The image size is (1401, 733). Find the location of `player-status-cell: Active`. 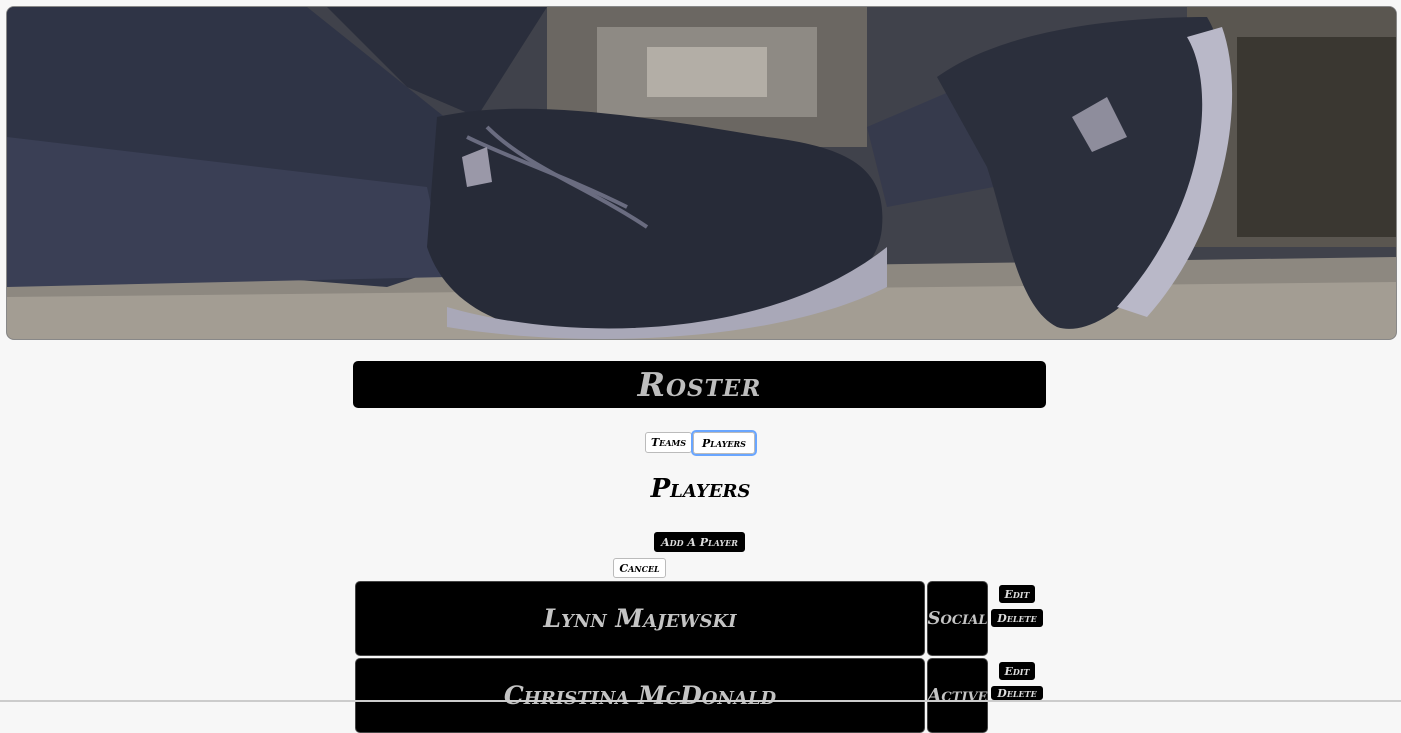

player-status-cell: Active is located at coordinates (957, 695).